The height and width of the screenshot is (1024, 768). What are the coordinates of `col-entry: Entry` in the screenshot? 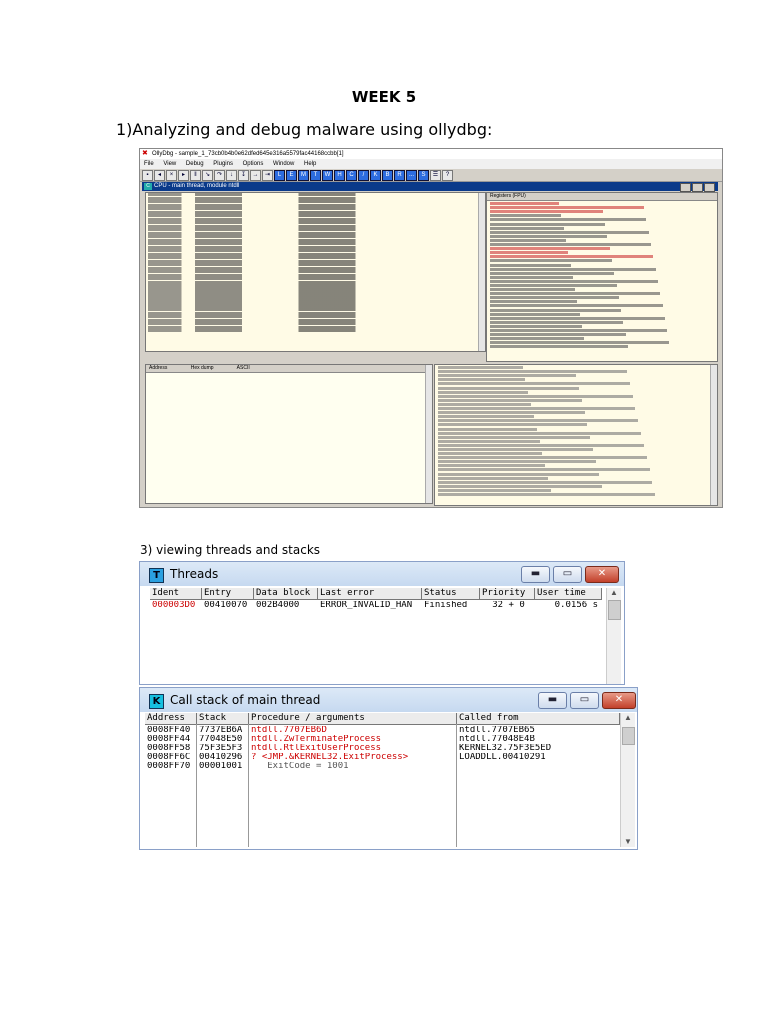 It's located at (228, 593).